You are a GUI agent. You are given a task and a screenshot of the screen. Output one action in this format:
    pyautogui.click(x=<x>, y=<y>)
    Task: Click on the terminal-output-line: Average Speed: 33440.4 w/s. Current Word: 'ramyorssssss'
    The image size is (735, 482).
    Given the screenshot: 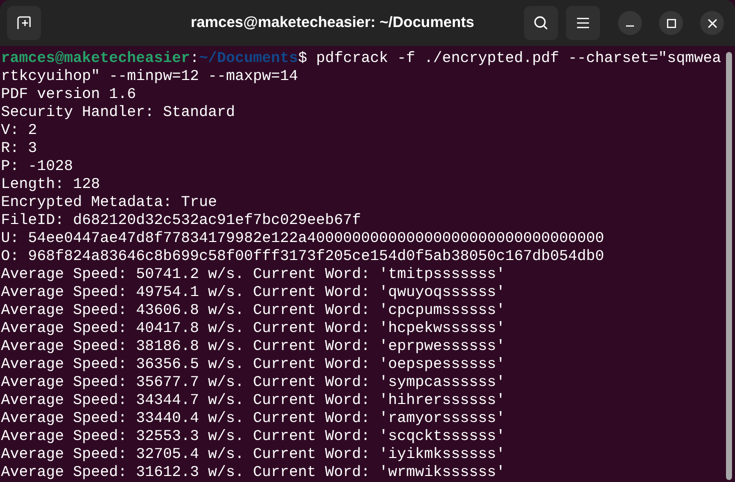 What is the action you would take?
    pyautogui.click(x=253, y=419)
    